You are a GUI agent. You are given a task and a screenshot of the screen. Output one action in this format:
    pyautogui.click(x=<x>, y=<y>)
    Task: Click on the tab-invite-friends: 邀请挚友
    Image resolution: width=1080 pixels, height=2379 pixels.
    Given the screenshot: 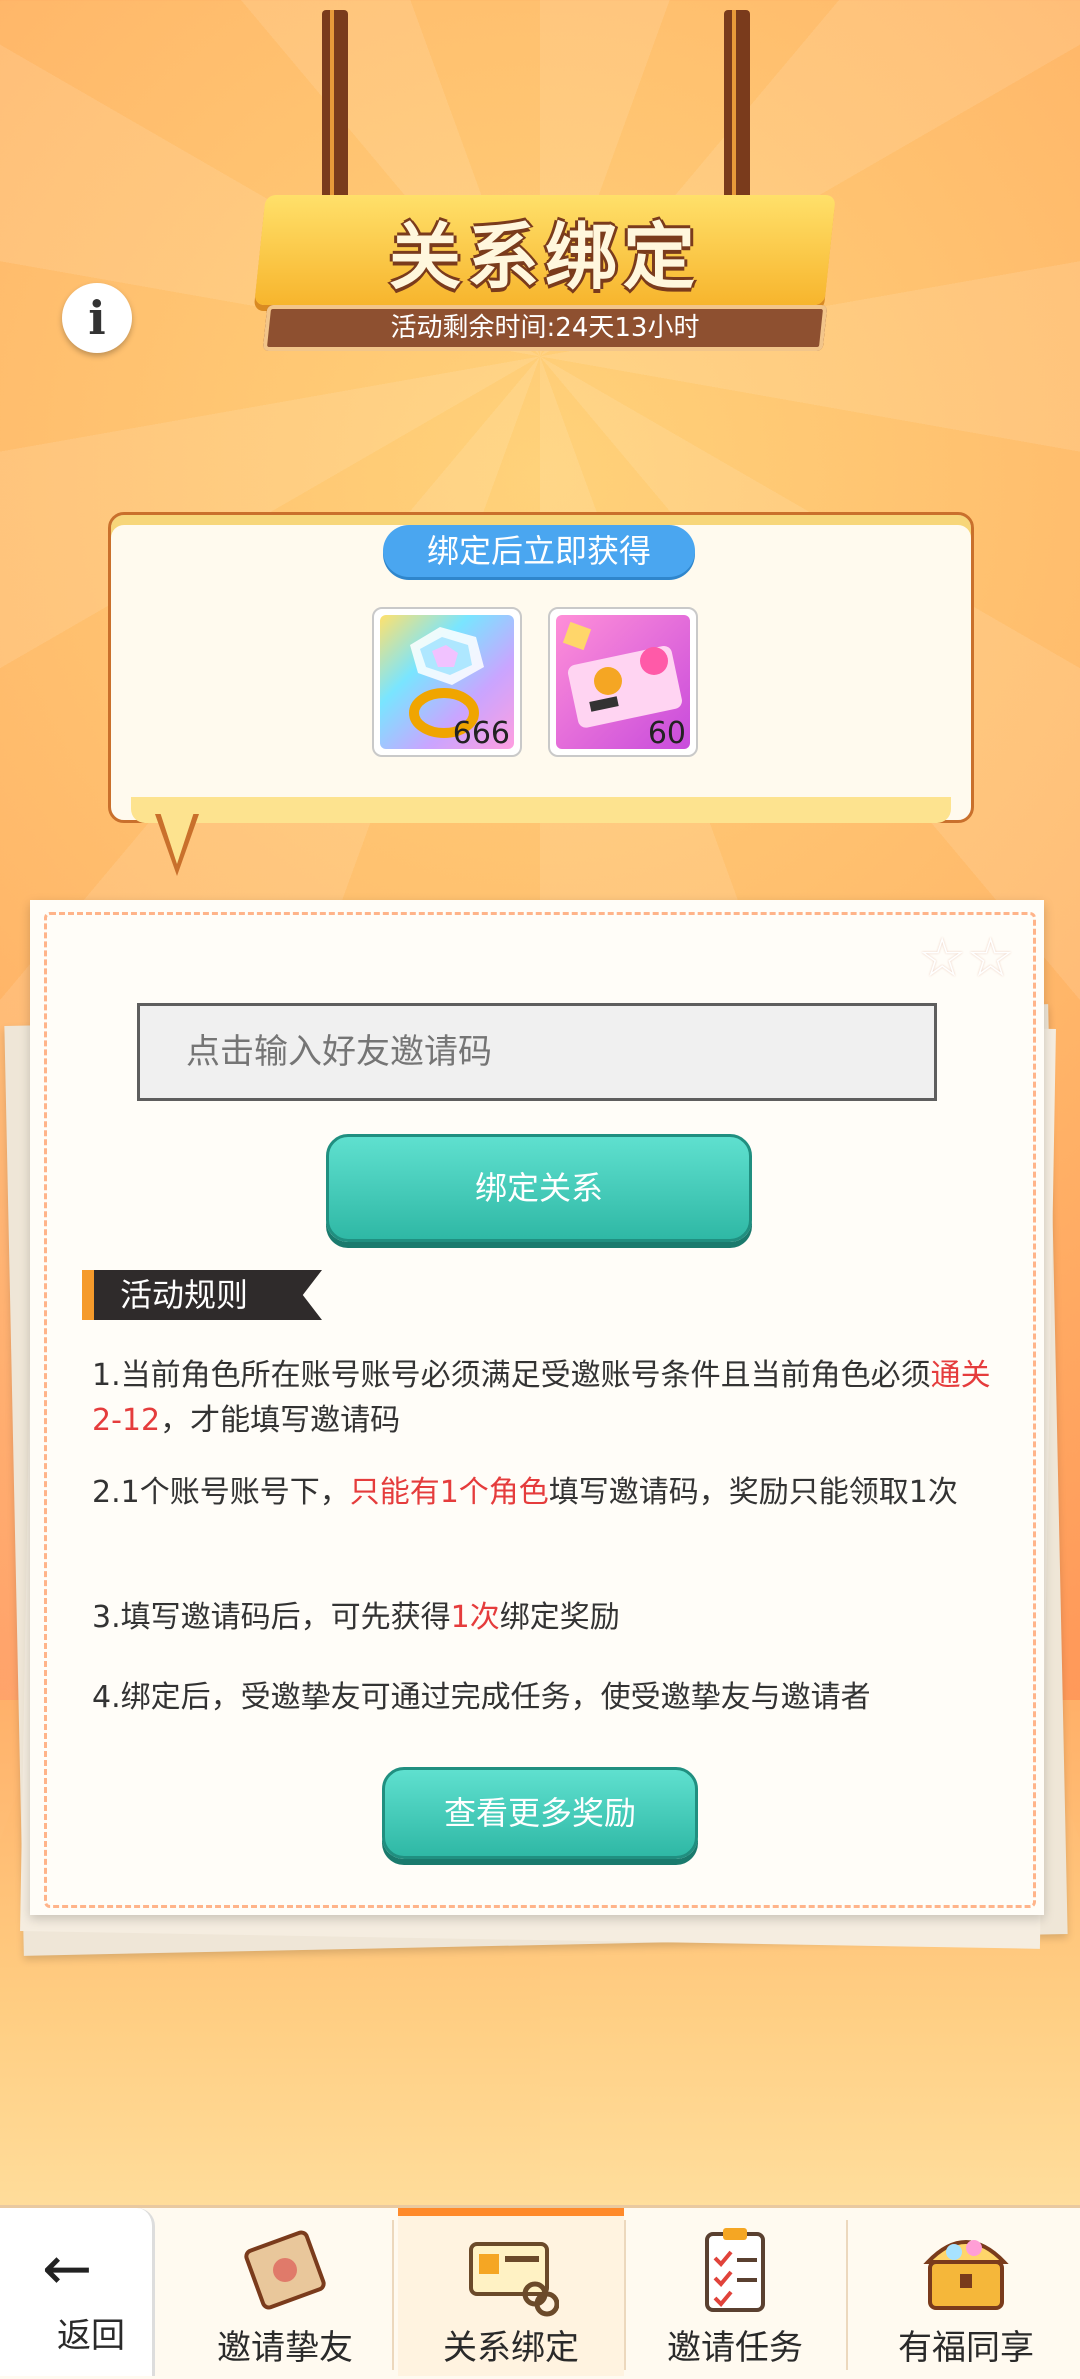 What is the action you would take?
    pyautogui.click(x=285, y=2294)
    